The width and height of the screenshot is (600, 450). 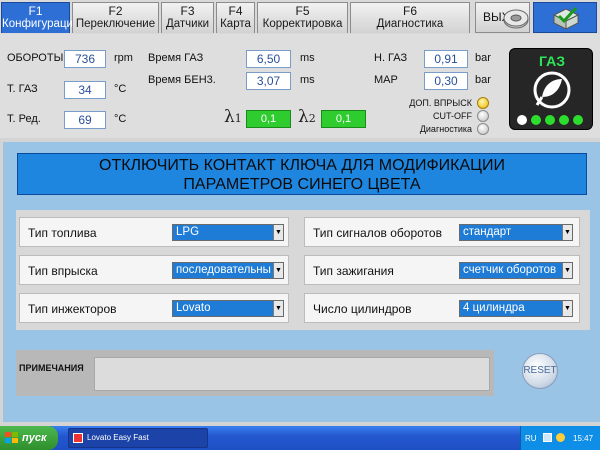 I want to click on system-tray: RU 15:47, so click(x=560, y=438).